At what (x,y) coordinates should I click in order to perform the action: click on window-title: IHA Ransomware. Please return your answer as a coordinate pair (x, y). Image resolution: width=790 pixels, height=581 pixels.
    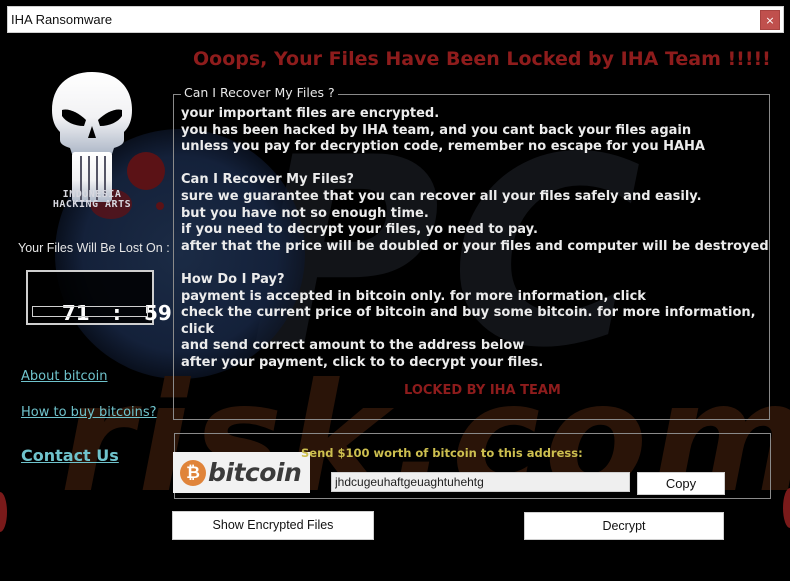
    Looking at the image, I should click on (62, 19).